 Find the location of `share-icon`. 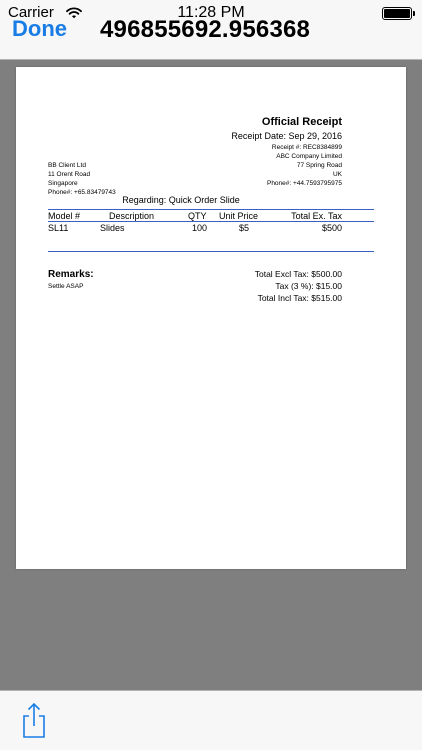

share-icon is located at coordinates (34, 720).